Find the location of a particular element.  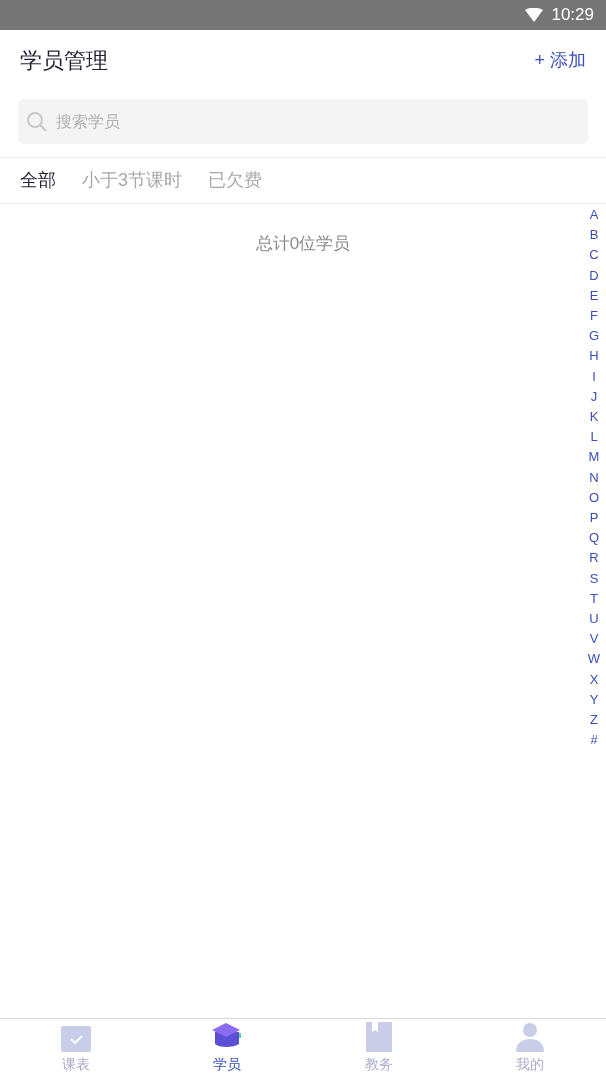

index-letter: E is located at coordinates (594, 295).